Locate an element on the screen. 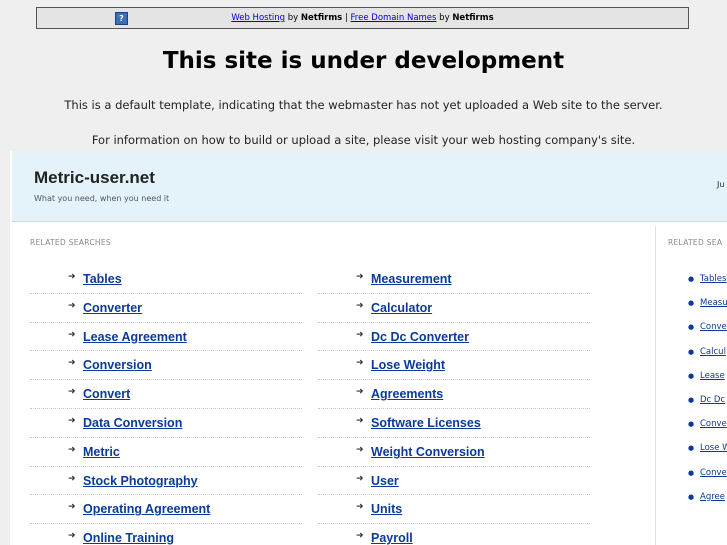 The width and height of the screenshot is (727, 545). site-title: Metric-user.net is located at coordinates (94, 178).